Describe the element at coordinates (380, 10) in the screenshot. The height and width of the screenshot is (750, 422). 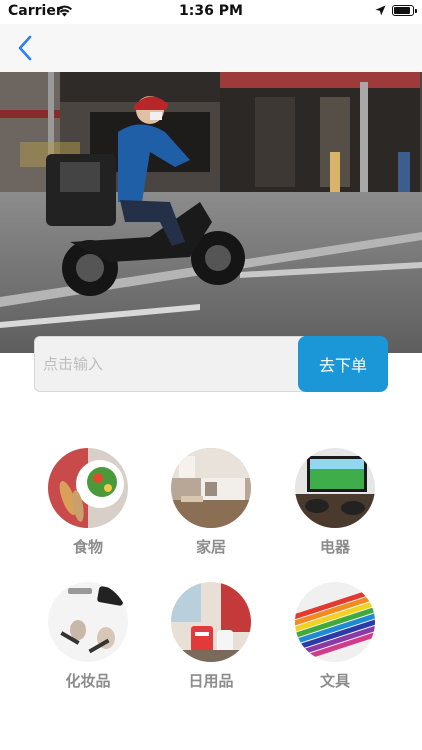
I see `location-arrow-icon` at that location.